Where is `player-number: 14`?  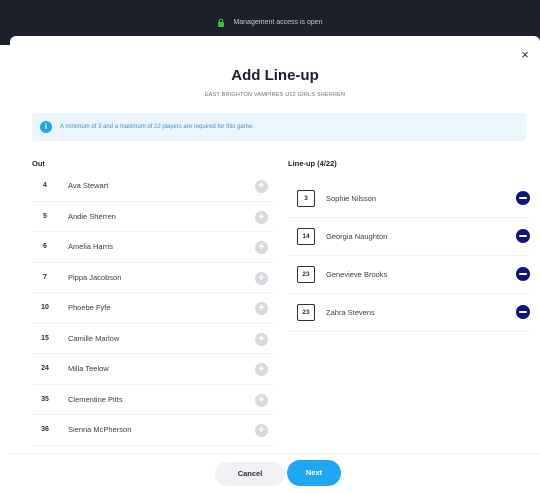 player-number: 14 is located at coordinates (306, 236).